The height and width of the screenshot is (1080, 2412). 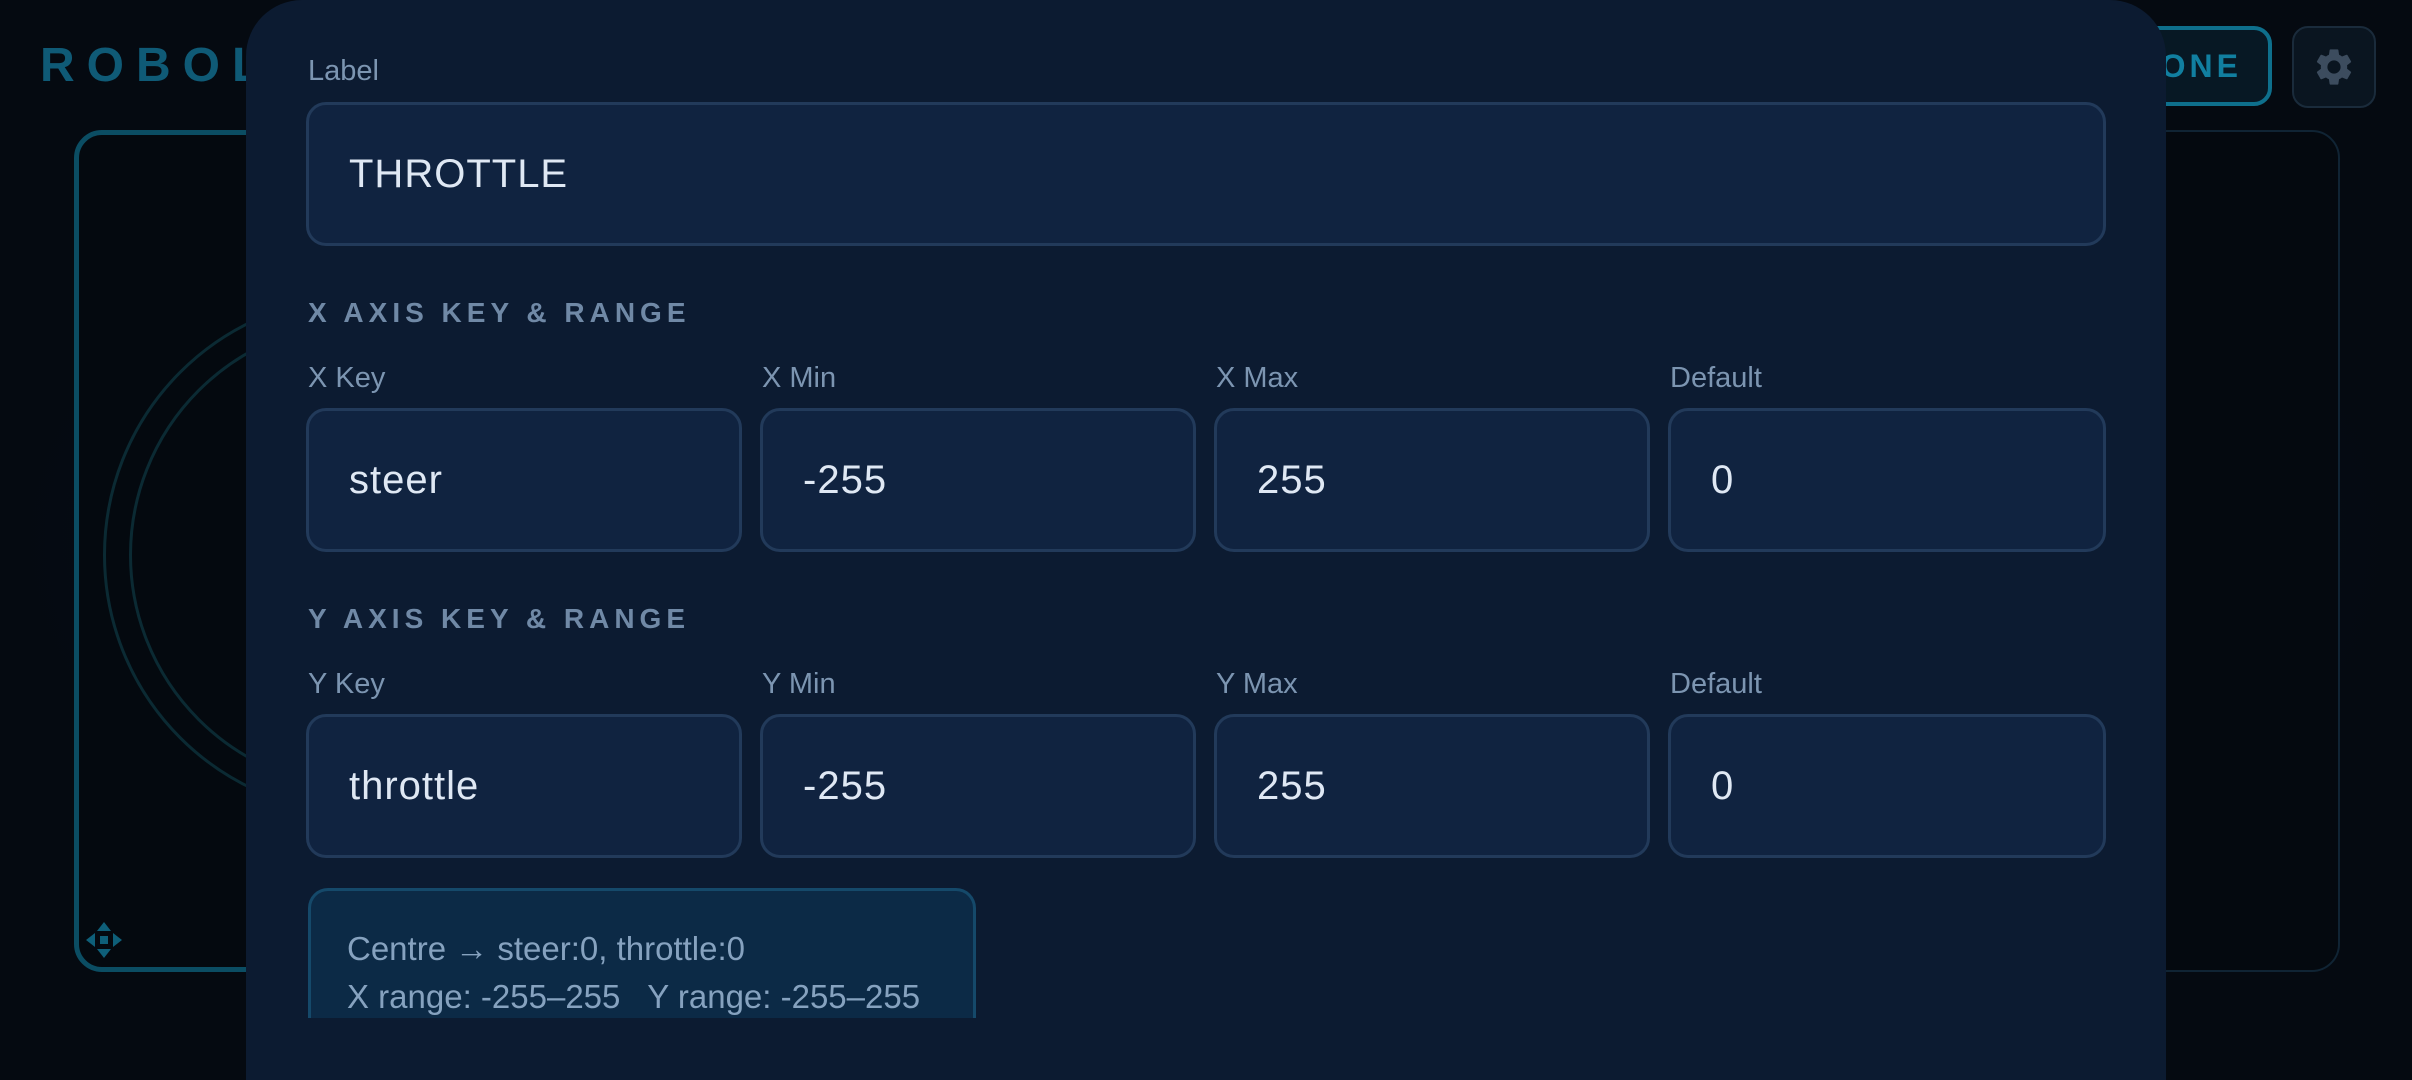 I want to click on summary-centre-line: Centre → steer:0, throttle:0, so click(x=546, y=948).